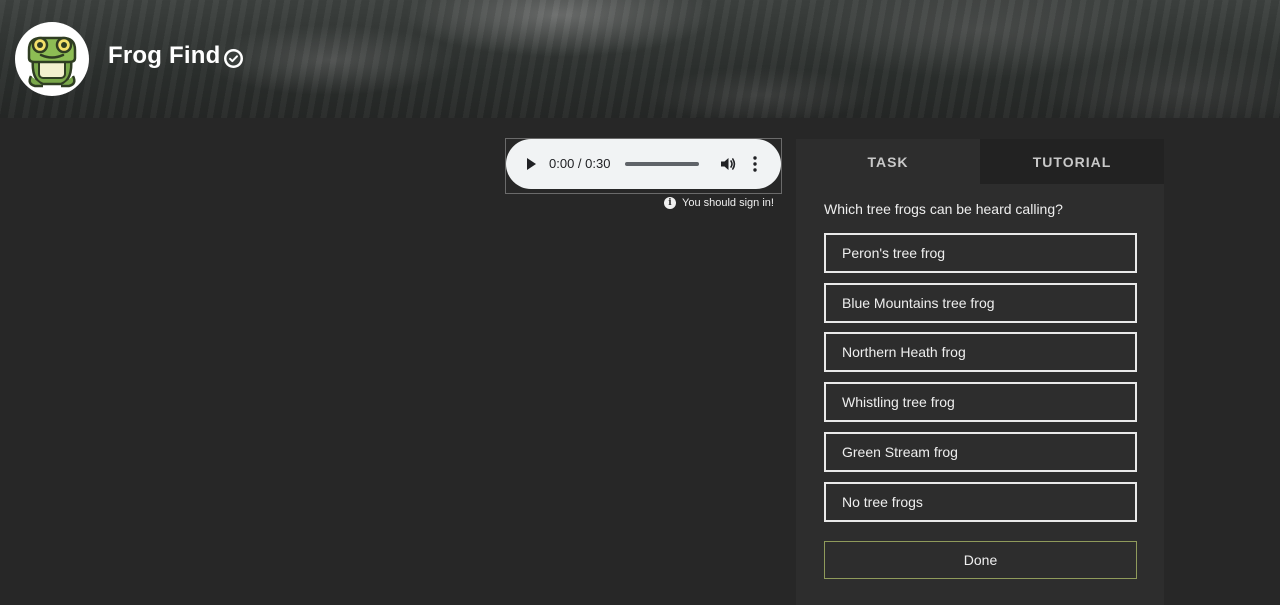 The height and width of the screenshot is (605, 1280). What do you see at coordinates (980, 352) in the screenshot?
I see `answer-option: Northern Heath frog` at bounding box center [980, 352].